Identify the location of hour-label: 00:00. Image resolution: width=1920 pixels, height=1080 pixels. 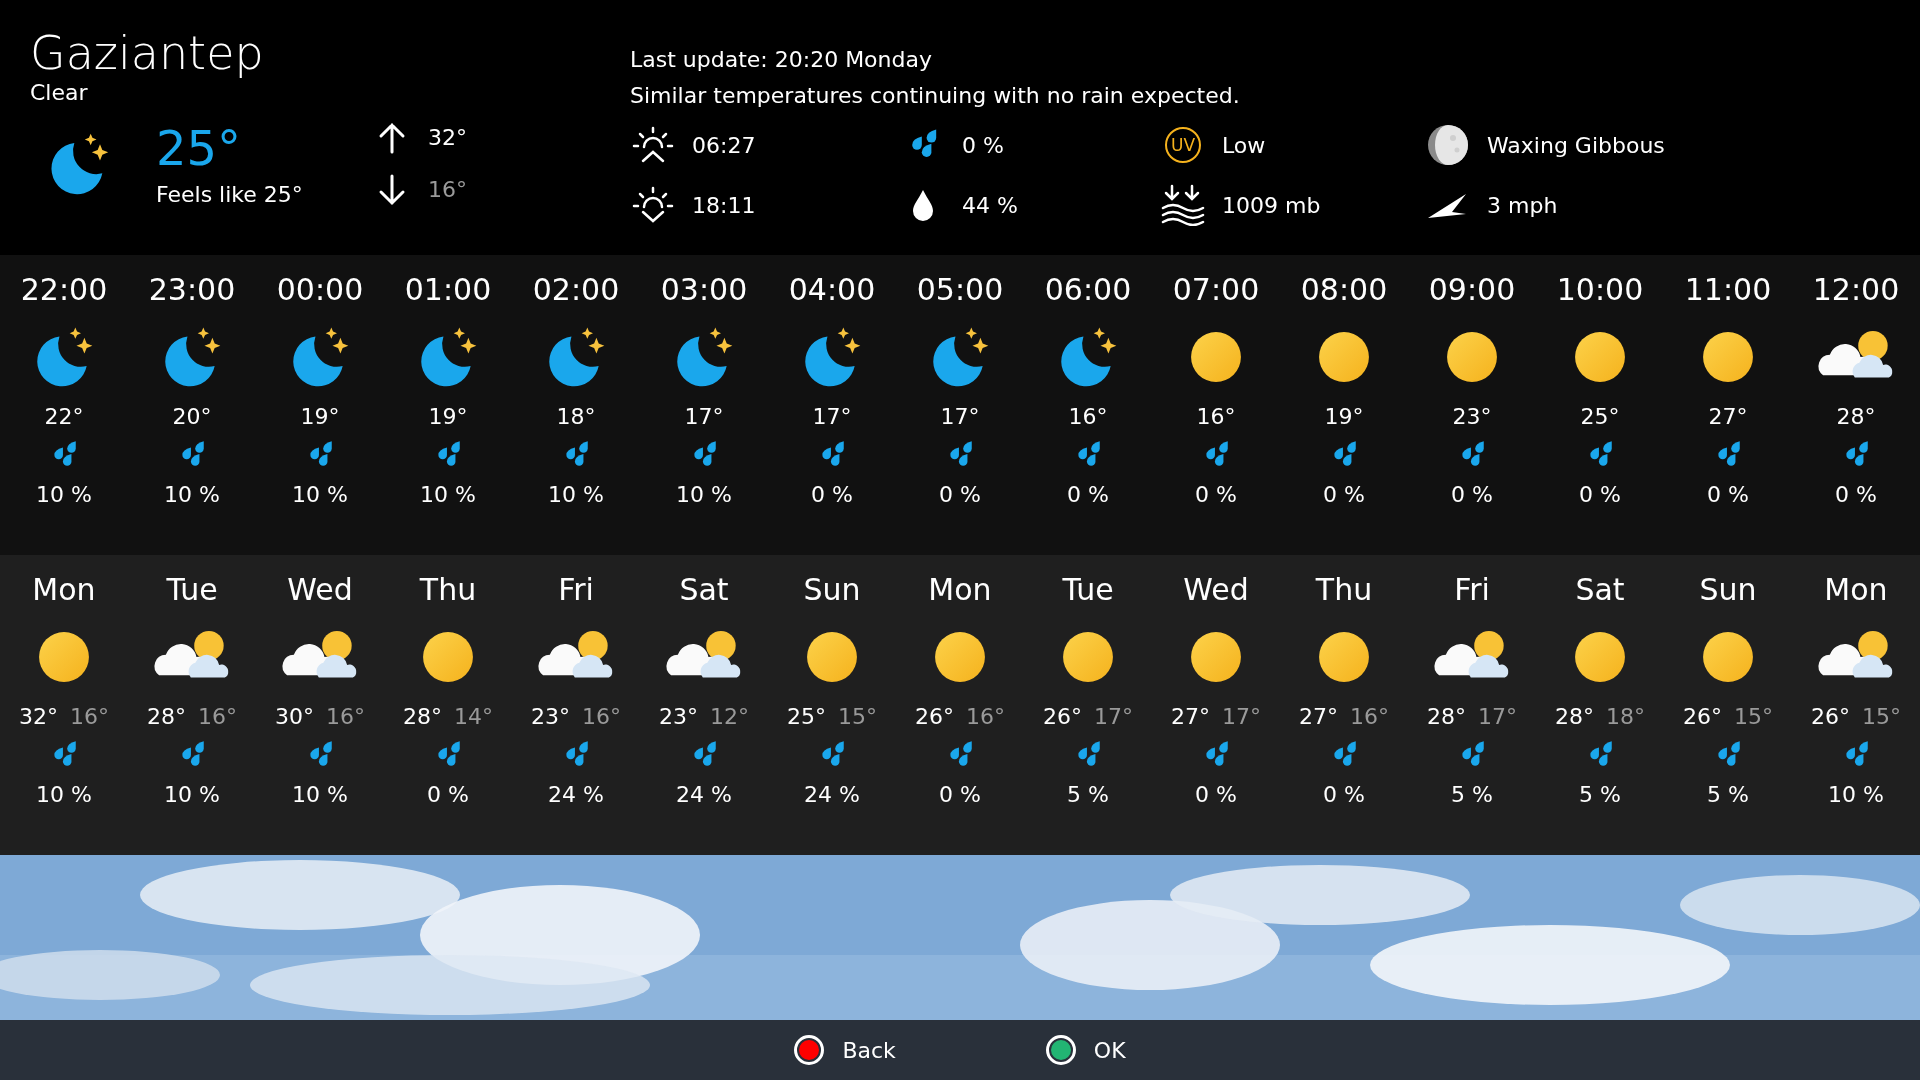
(320, 290).